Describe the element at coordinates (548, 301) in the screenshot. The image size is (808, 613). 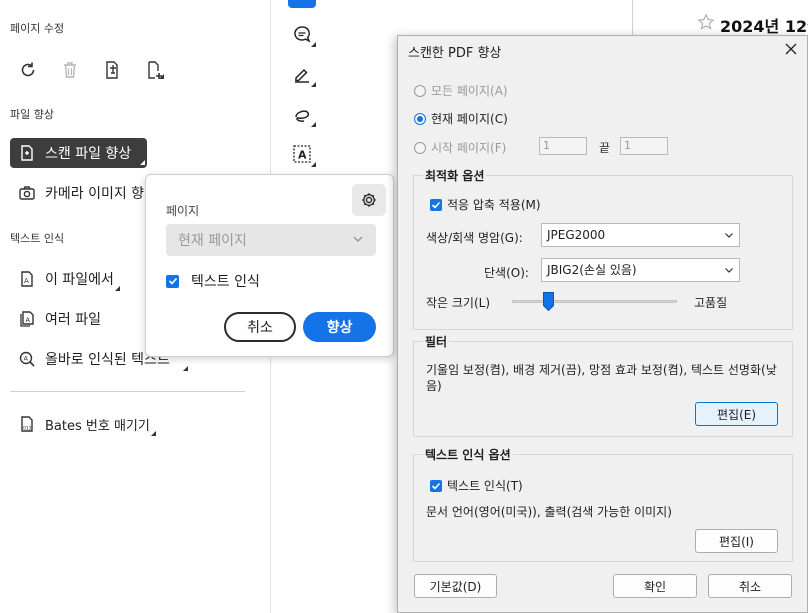
I see `quality-slider-thumb` at that location.